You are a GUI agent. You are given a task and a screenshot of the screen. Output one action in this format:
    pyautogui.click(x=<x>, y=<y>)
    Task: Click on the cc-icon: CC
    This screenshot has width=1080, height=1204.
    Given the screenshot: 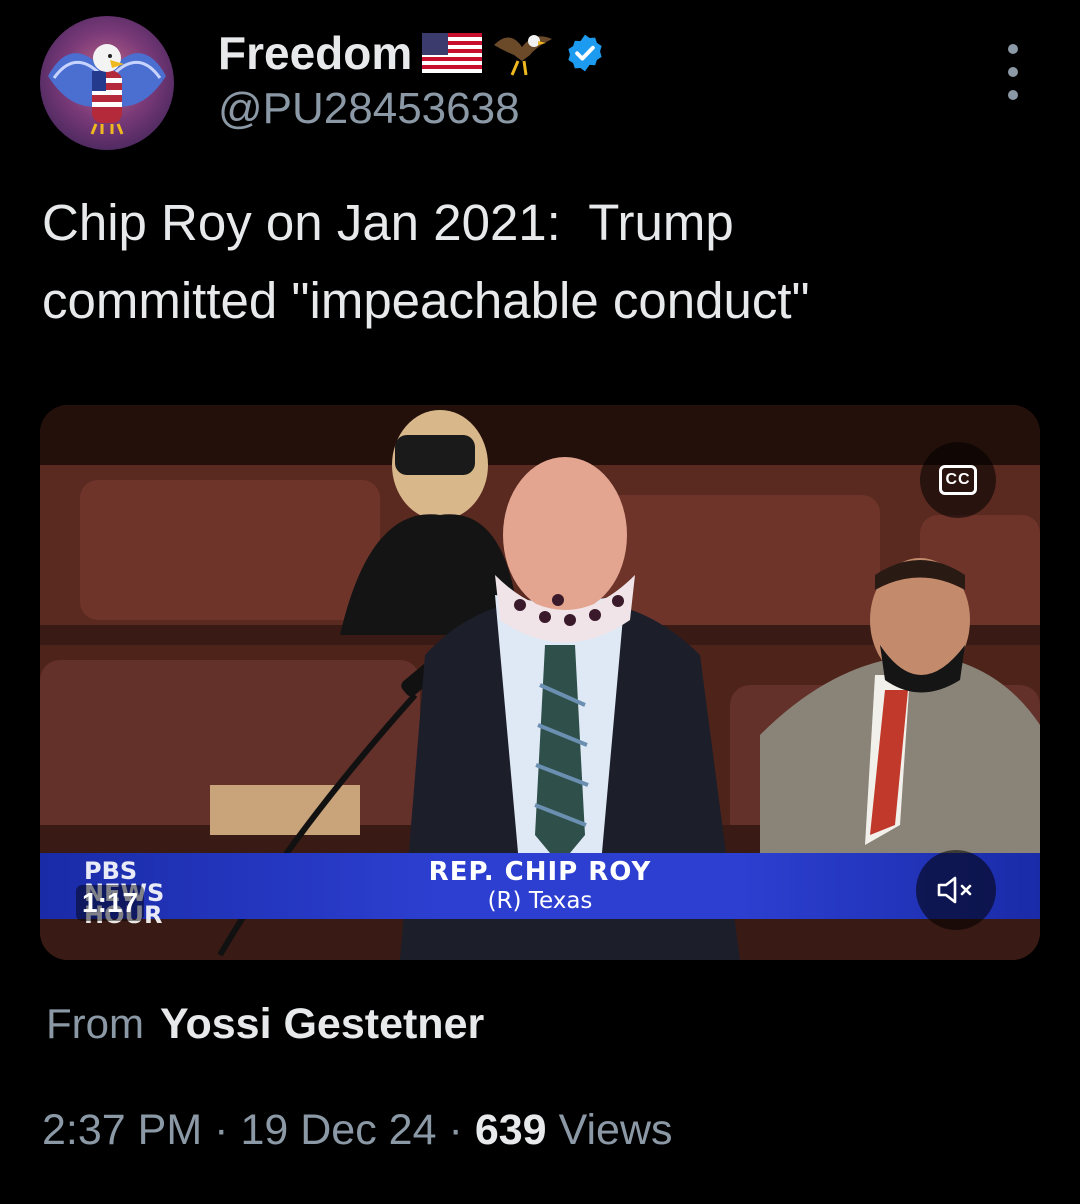 What is the action you would take?
    pyautogui.click(x=958, y=480)
    